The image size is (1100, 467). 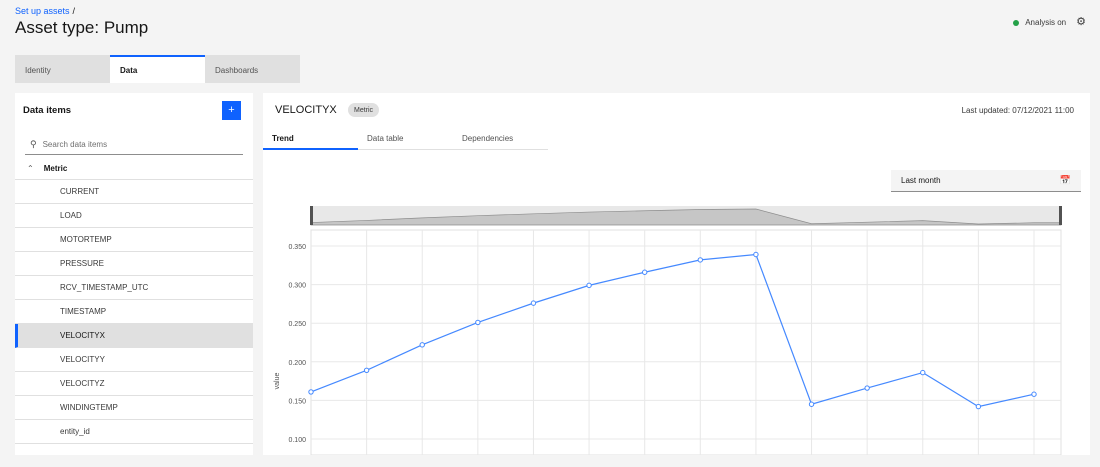 I want to click on asset-tabs: Identity Data Dashboards, so click(x=157, y=69).